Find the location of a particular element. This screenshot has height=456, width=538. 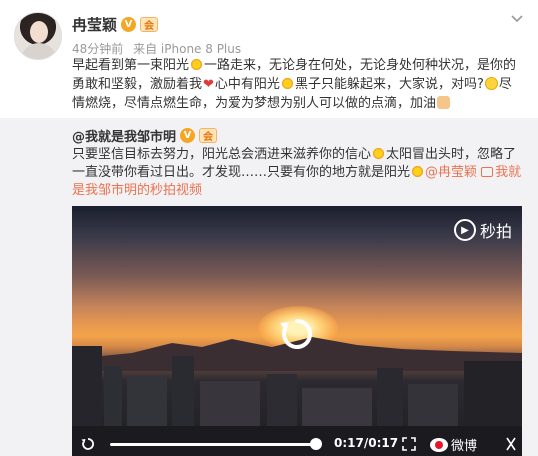

repost-username: @我就是我邹市明 is located at coordinates (124, 135).